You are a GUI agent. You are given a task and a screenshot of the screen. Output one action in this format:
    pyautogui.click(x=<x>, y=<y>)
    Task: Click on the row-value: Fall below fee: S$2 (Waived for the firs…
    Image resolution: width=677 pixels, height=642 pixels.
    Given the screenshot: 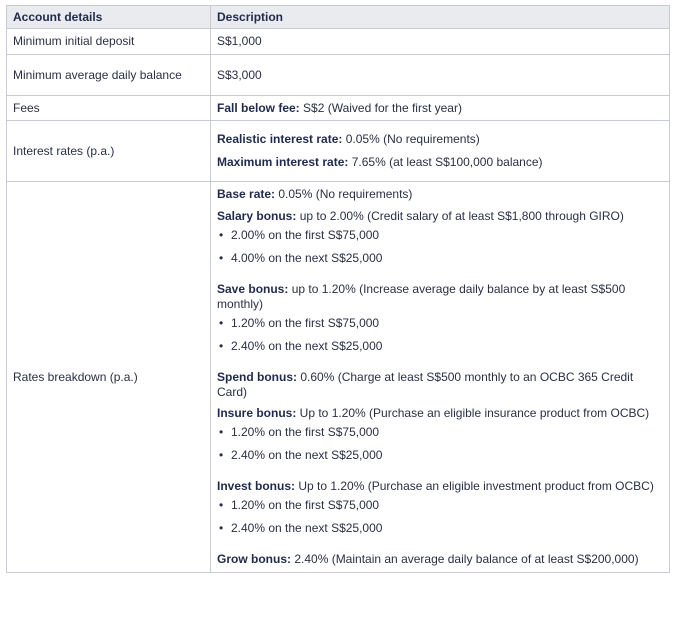 What is the action you would take?
    pyautogui.click(x=440, y=108)
    